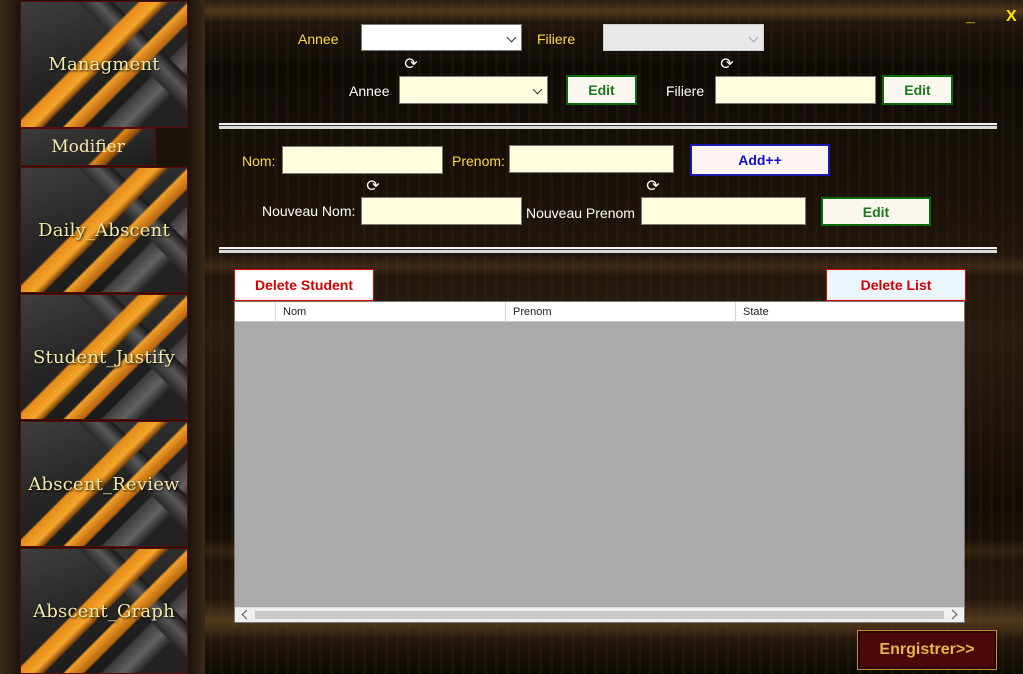 The image size is (1023, 674). I want to click on sidebar-item-abscent-review: Abscent_Review, so click(104, 484).